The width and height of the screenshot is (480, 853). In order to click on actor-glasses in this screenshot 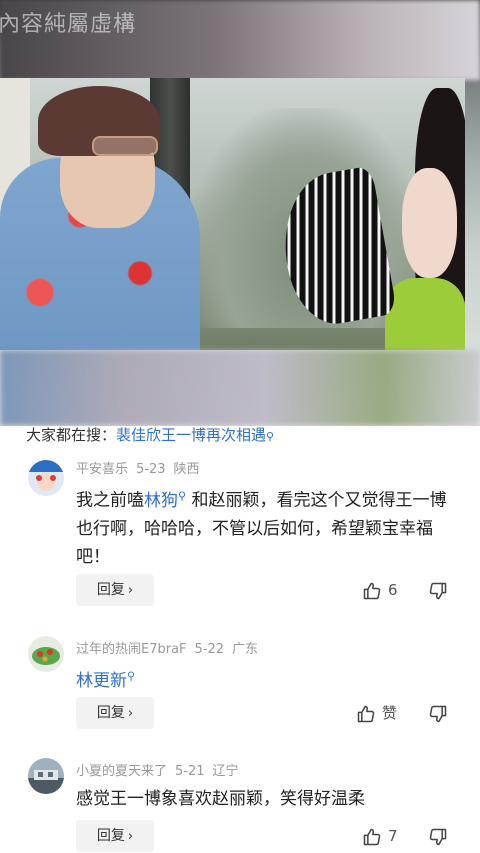, I will do `click(125, 146)`.